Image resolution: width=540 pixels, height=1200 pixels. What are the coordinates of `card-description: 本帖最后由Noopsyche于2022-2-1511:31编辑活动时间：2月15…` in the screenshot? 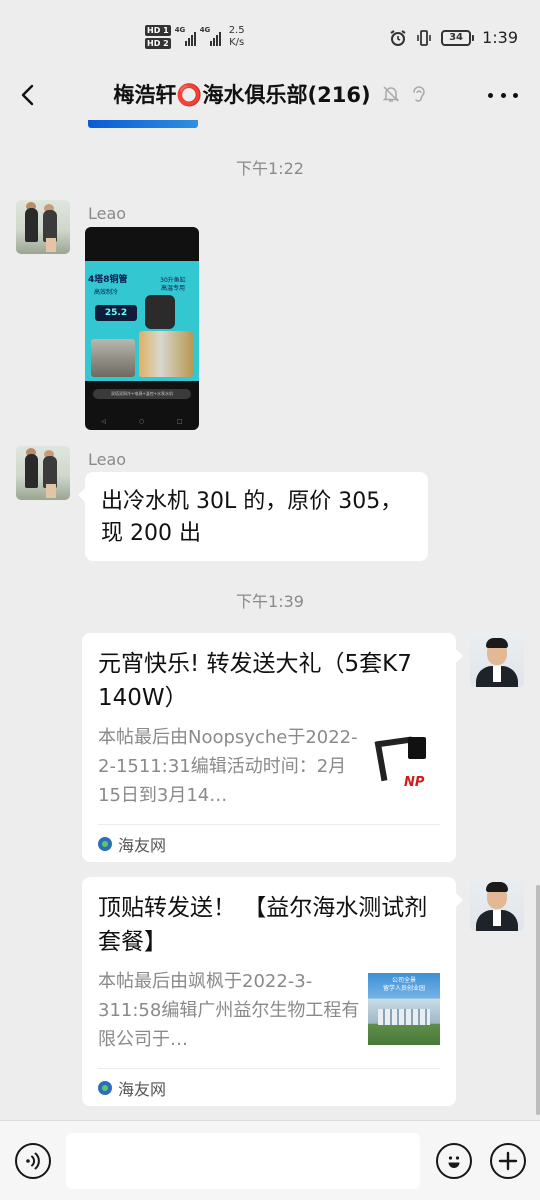 It's located at (228, 766).